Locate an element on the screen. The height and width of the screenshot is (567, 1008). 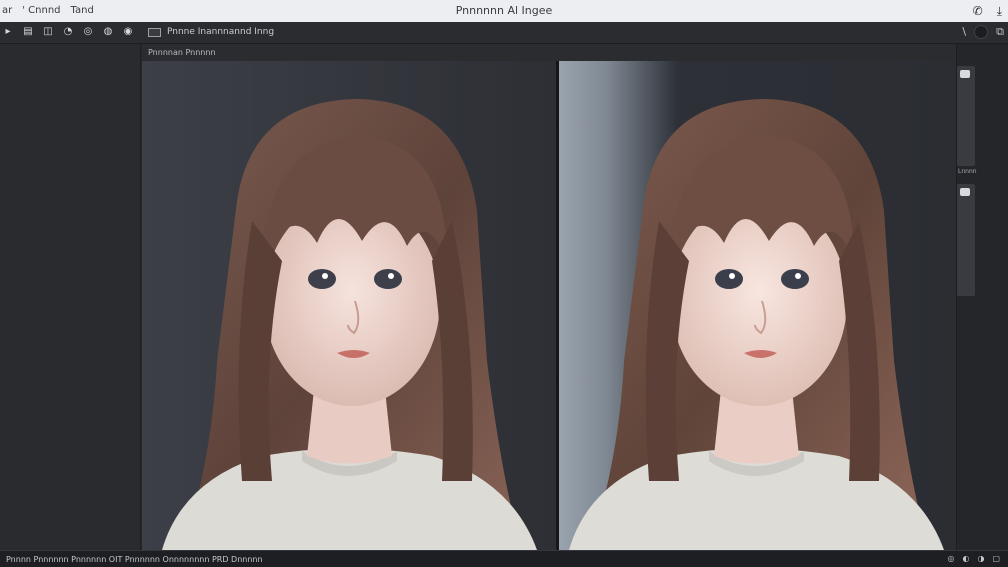
title-bar: ar ' Cnnnd Tand Pnnnnnn Al Ingee ✆ ⤓ is located at coordinates (504, 11).